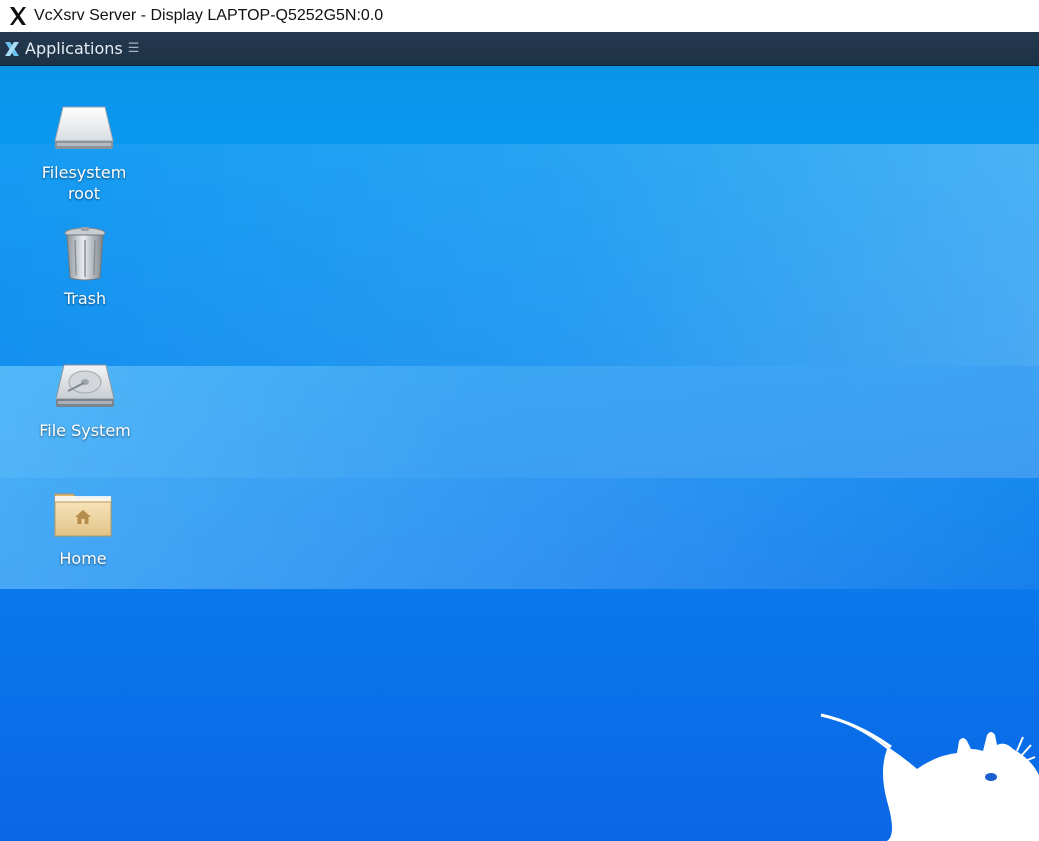  I want to click on trash-icon, so click(85, 254).